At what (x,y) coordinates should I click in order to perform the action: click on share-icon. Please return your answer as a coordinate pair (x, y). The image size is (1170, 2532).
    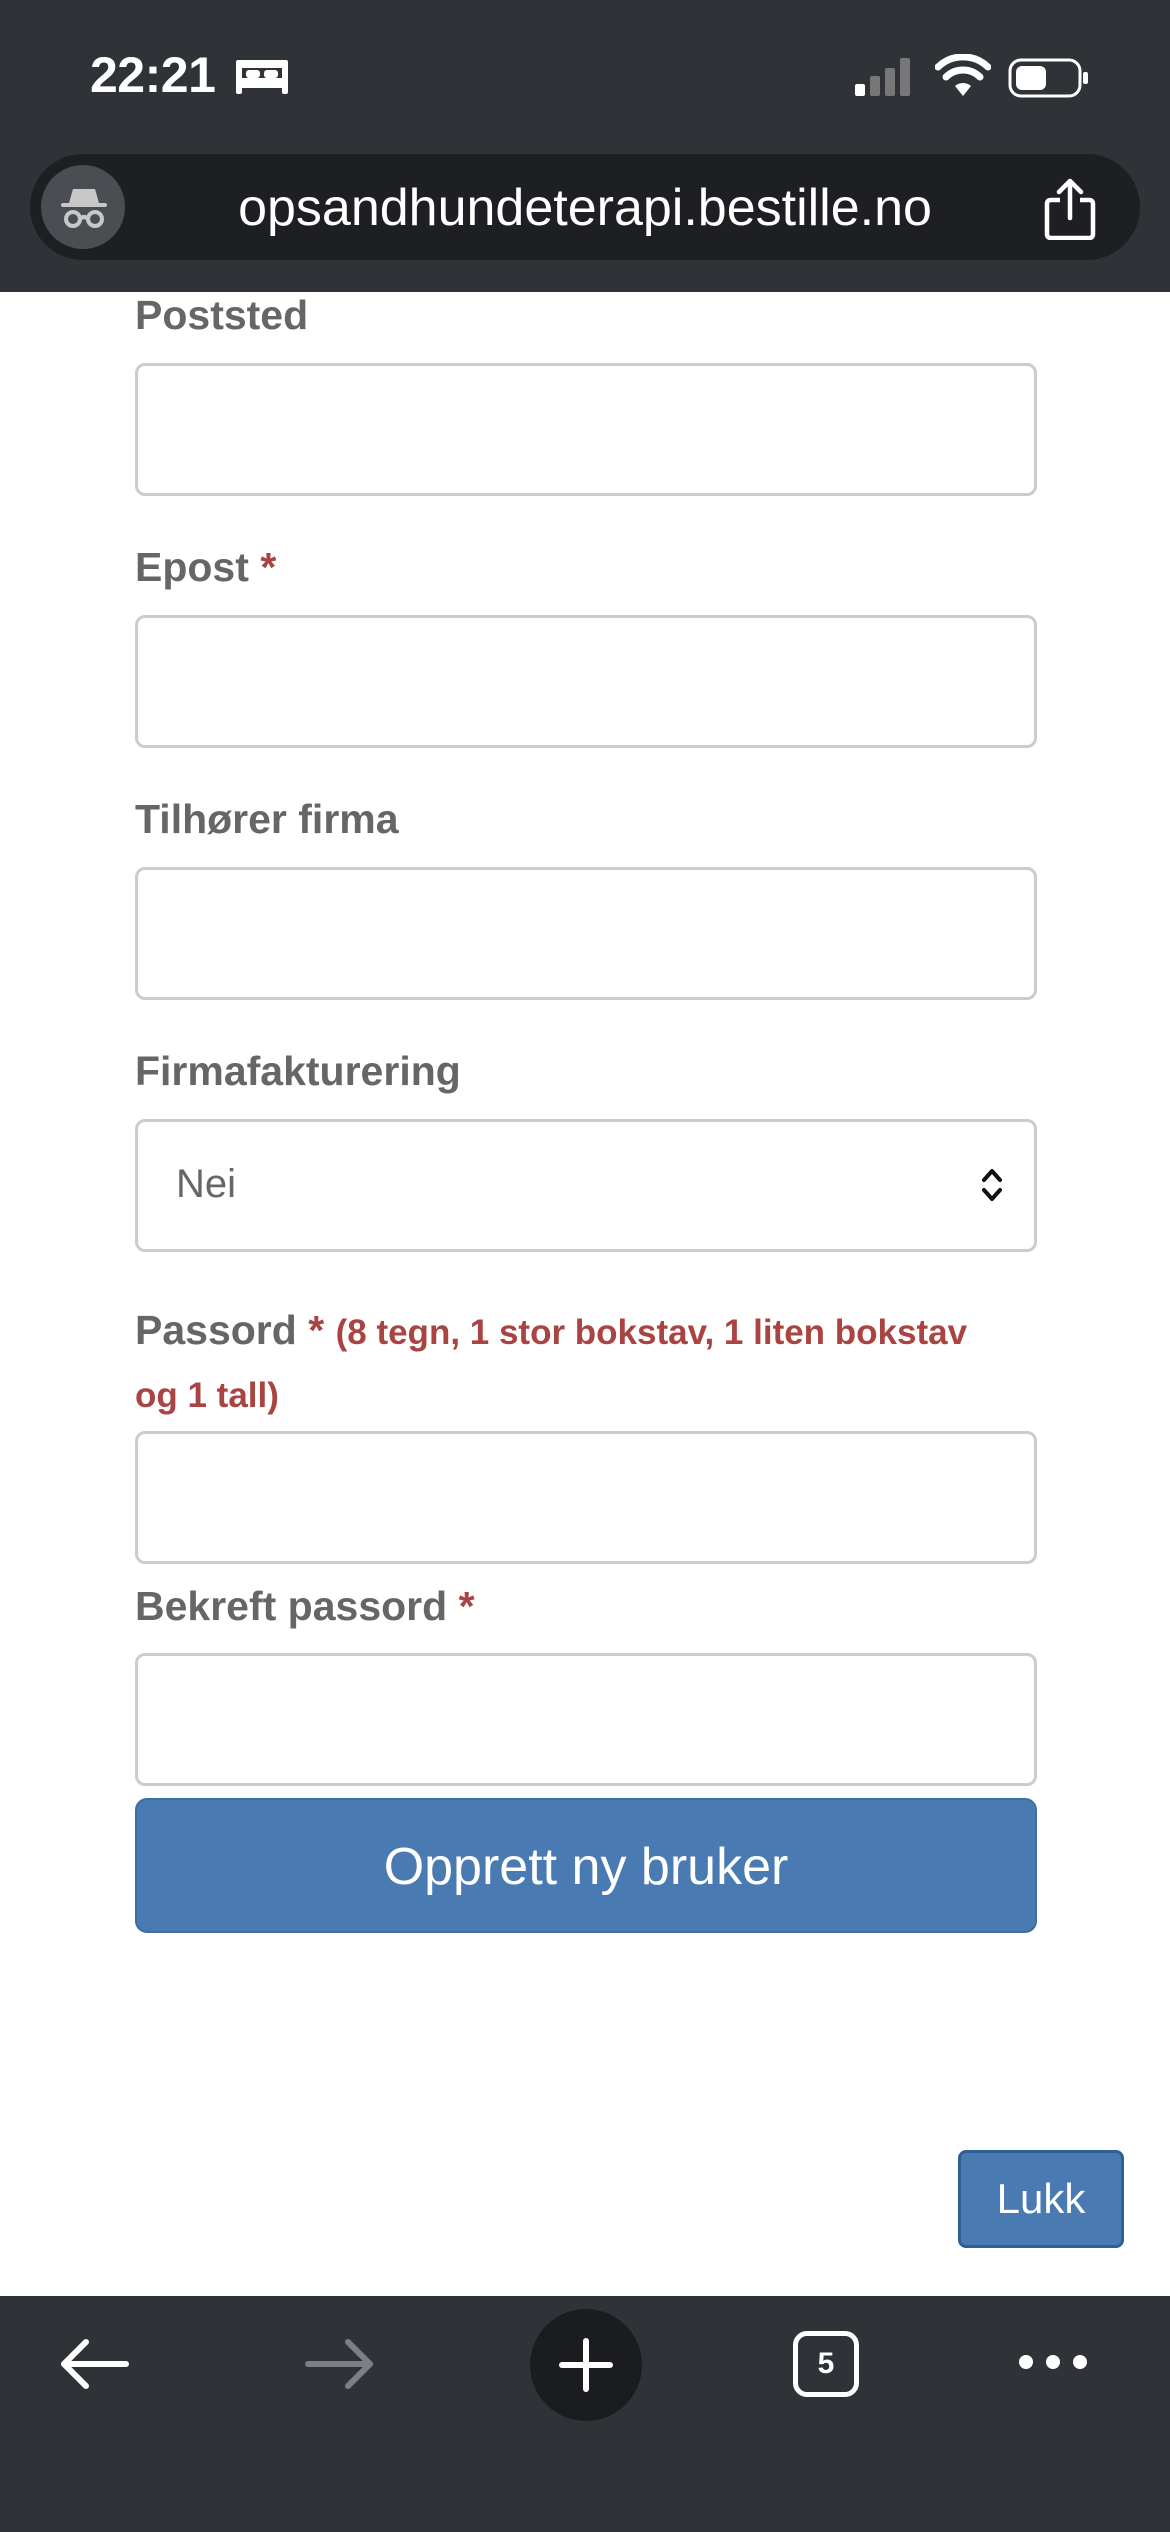
    Looking at the image, I should click on (1070, 209).